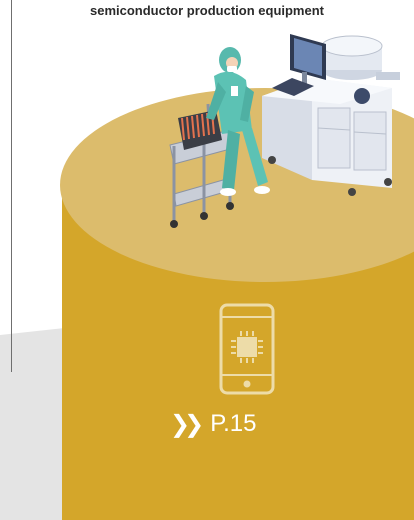 This screenshot has width=414, height=520. I want to click on page-link-p15: ❯❯ P.15, so click(213, 424).